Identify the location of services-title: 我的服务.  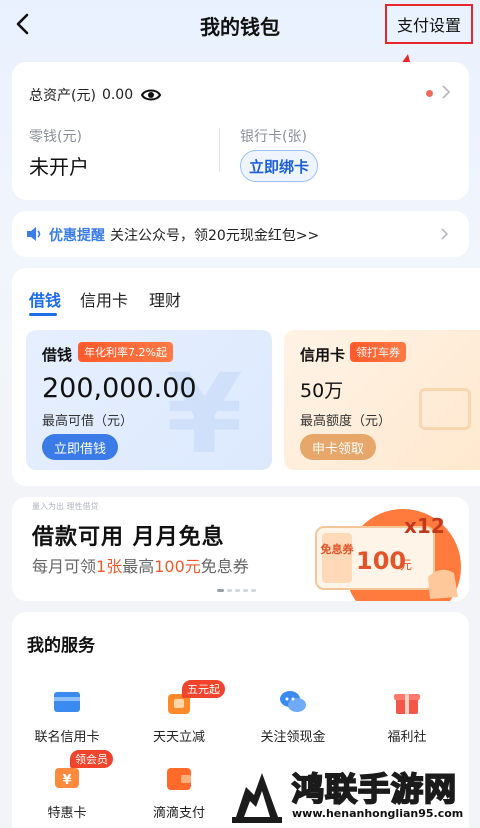
(61, 646).